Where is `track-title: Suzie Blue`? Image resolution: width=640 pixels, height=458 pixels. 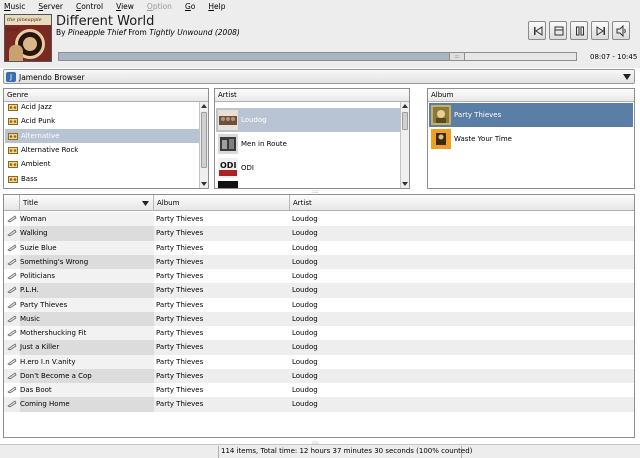
track-title: Suzie Blue is located at coordinates (87, 247).